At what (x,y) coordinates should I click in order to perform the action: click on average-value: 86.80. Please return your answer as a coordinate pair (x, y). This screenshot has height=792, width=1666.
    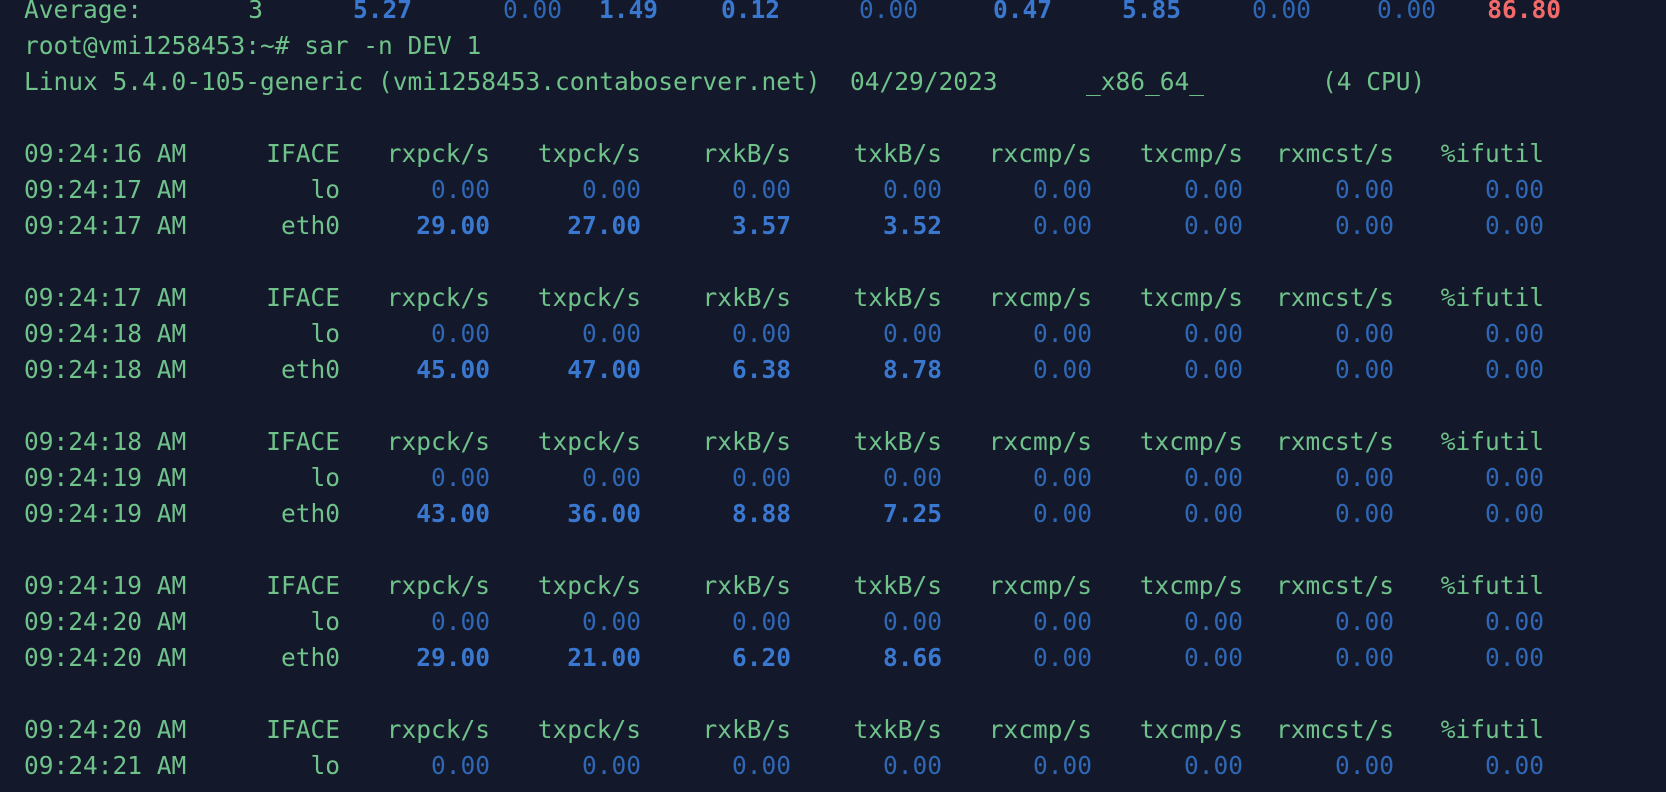
    Looking at the image, I should click on (1524, 12).